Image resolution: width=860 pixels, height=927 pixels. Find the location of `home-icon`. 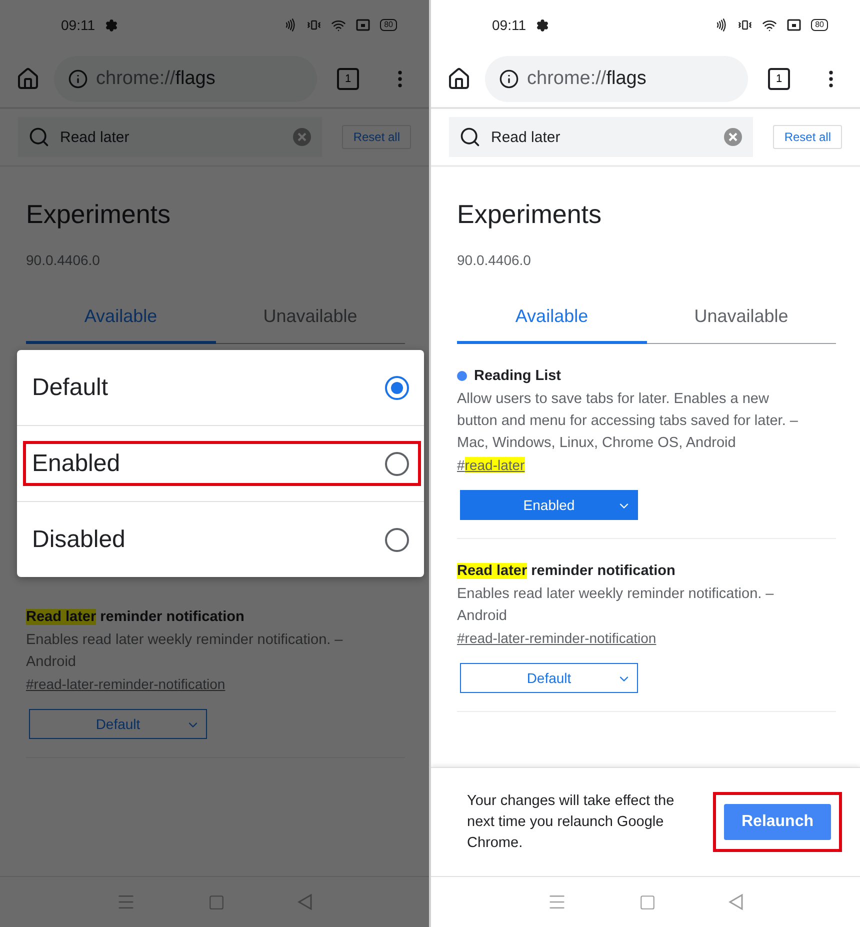

home-icon is located at coordinates (459, 78).